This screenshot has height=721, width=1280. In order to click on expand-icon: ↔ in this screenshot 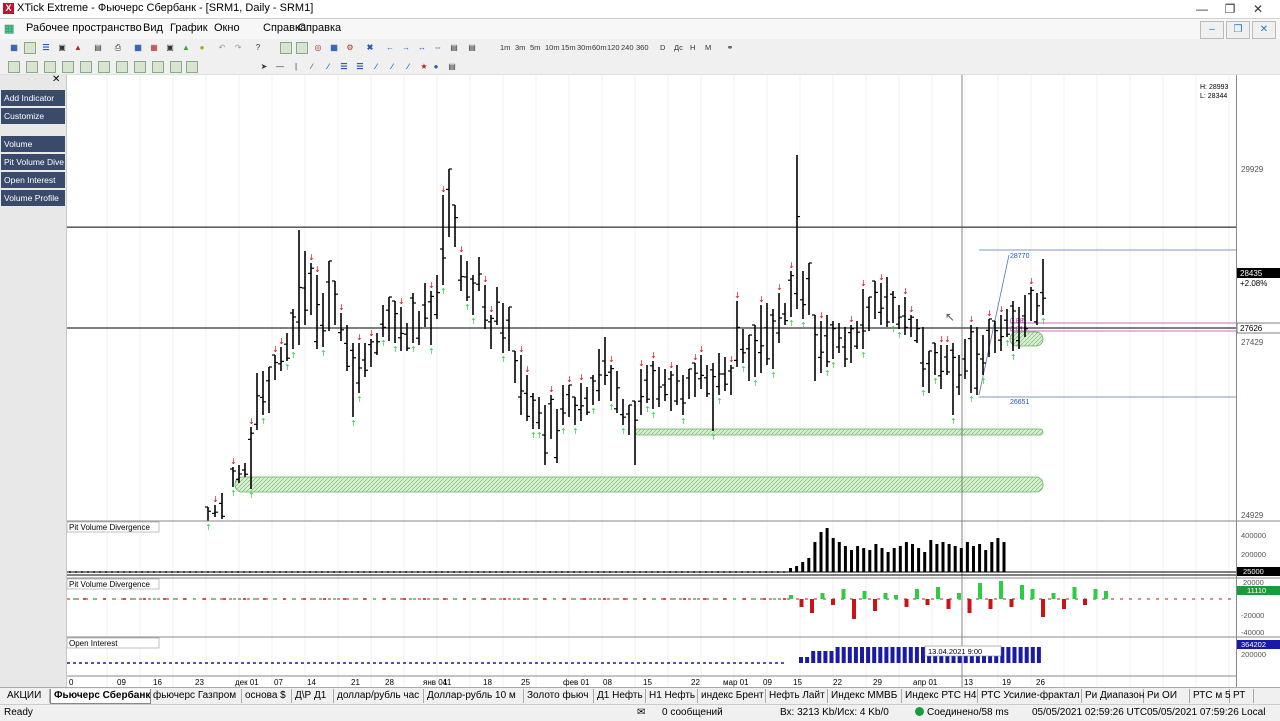, I will do `click(422, 48)`.